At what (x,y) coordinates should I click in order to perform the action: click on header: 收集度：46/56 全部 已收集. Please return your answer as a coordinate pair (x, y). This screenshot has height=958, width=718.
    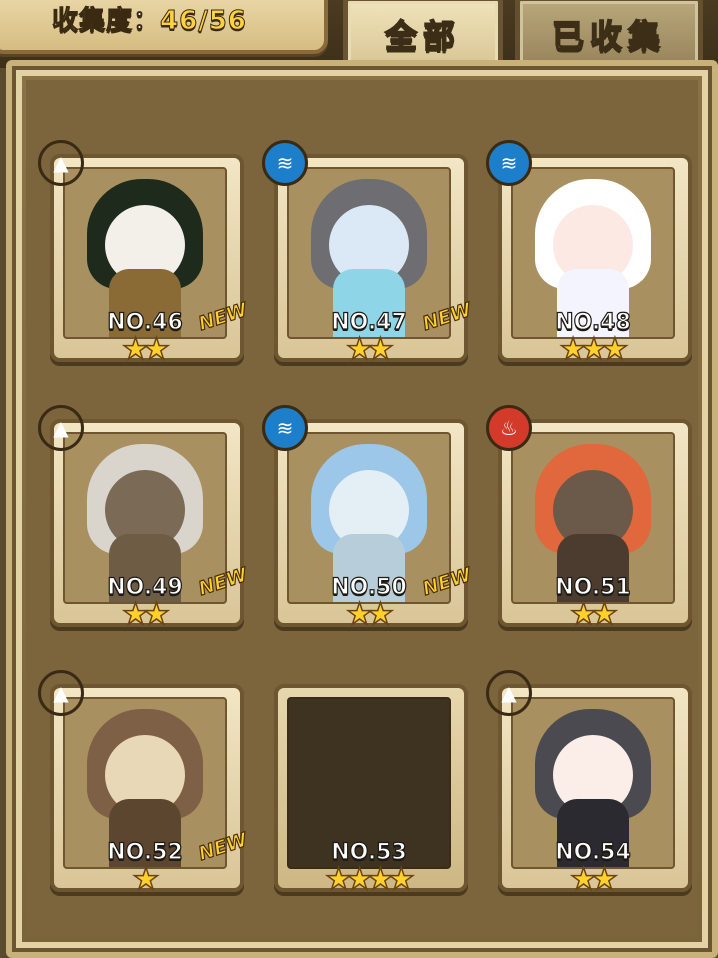
    Looking at the image, I should click on (359, 36).